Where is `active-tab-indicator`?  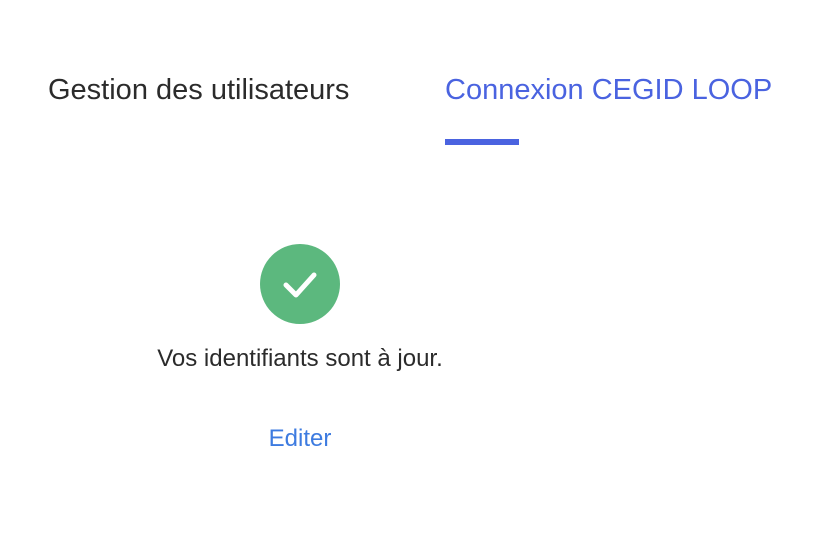
active-tab-indicator is located at coordinates (482, 142).